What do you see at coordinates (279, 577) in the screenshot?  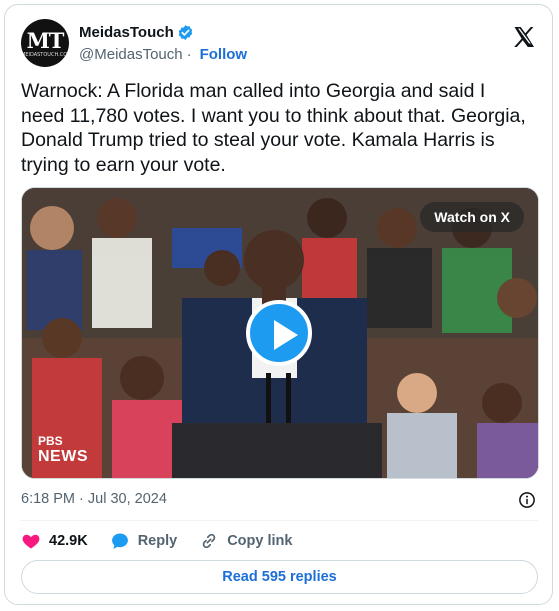 I see `read-replies-button: Read 595 replies` at bounding box center [279, 577].